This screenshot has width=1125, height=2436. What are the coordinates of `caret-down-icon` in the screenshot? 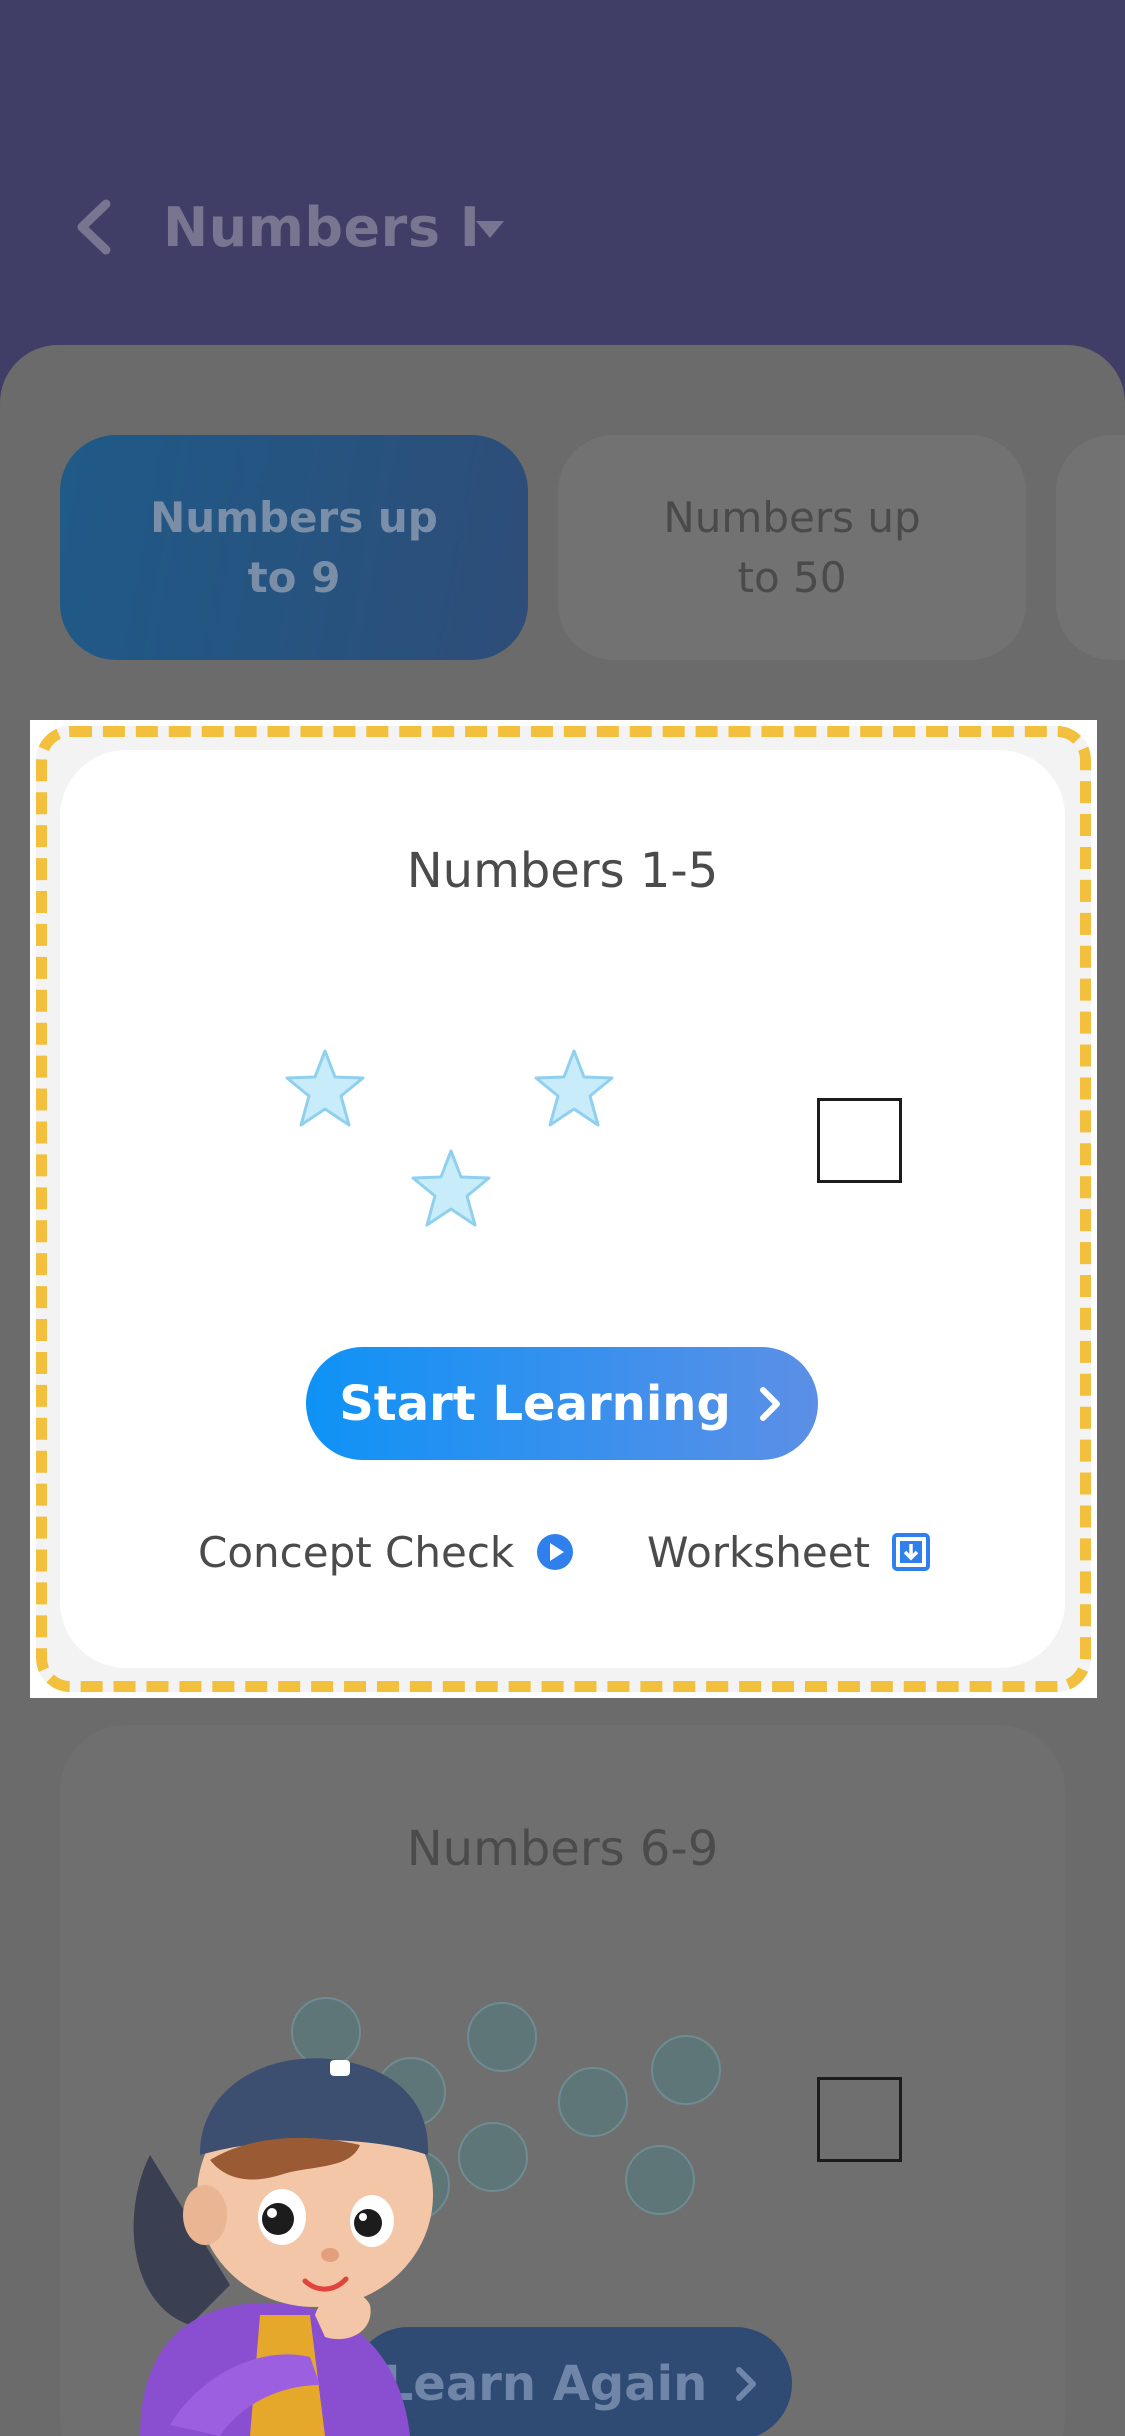 It's located at (490, 230).